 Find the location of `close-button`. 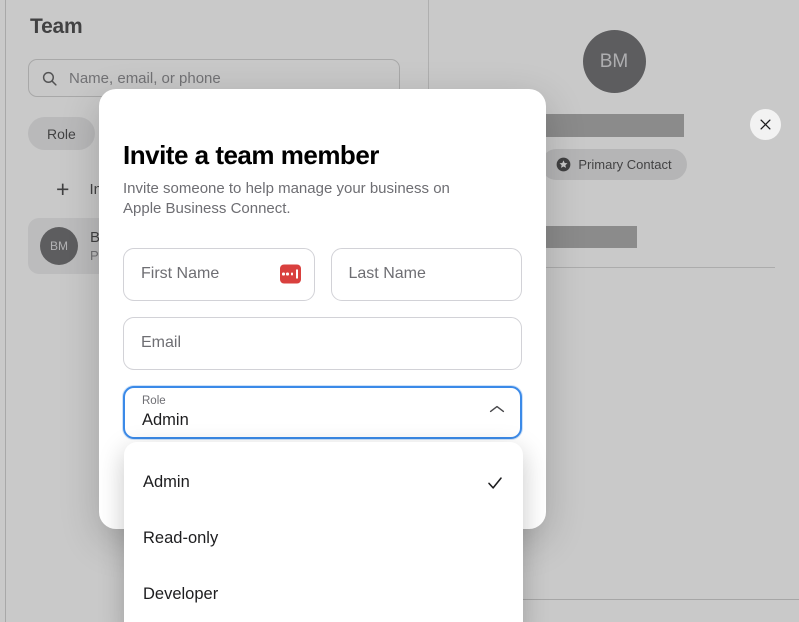

close-button is located at coordinates (765, 124).